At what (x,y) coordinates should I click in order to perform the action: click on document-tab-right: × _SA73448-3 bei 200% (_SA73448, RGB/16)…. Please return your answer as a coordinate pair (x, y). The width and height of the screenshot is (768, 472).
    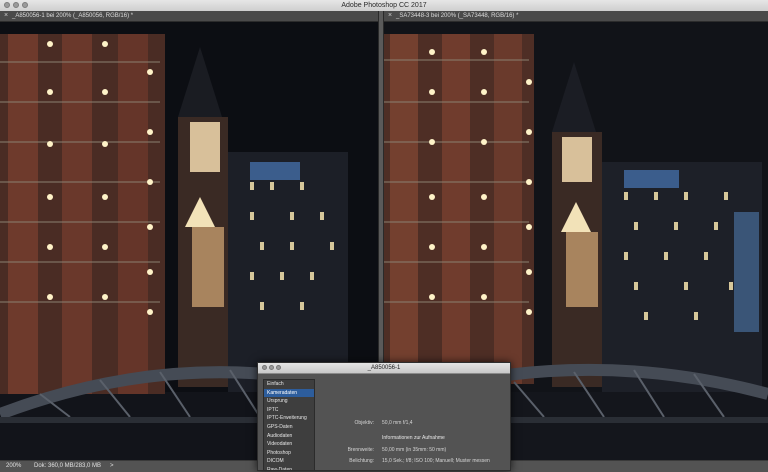
    Looking at the image, I should click on (576, 16).